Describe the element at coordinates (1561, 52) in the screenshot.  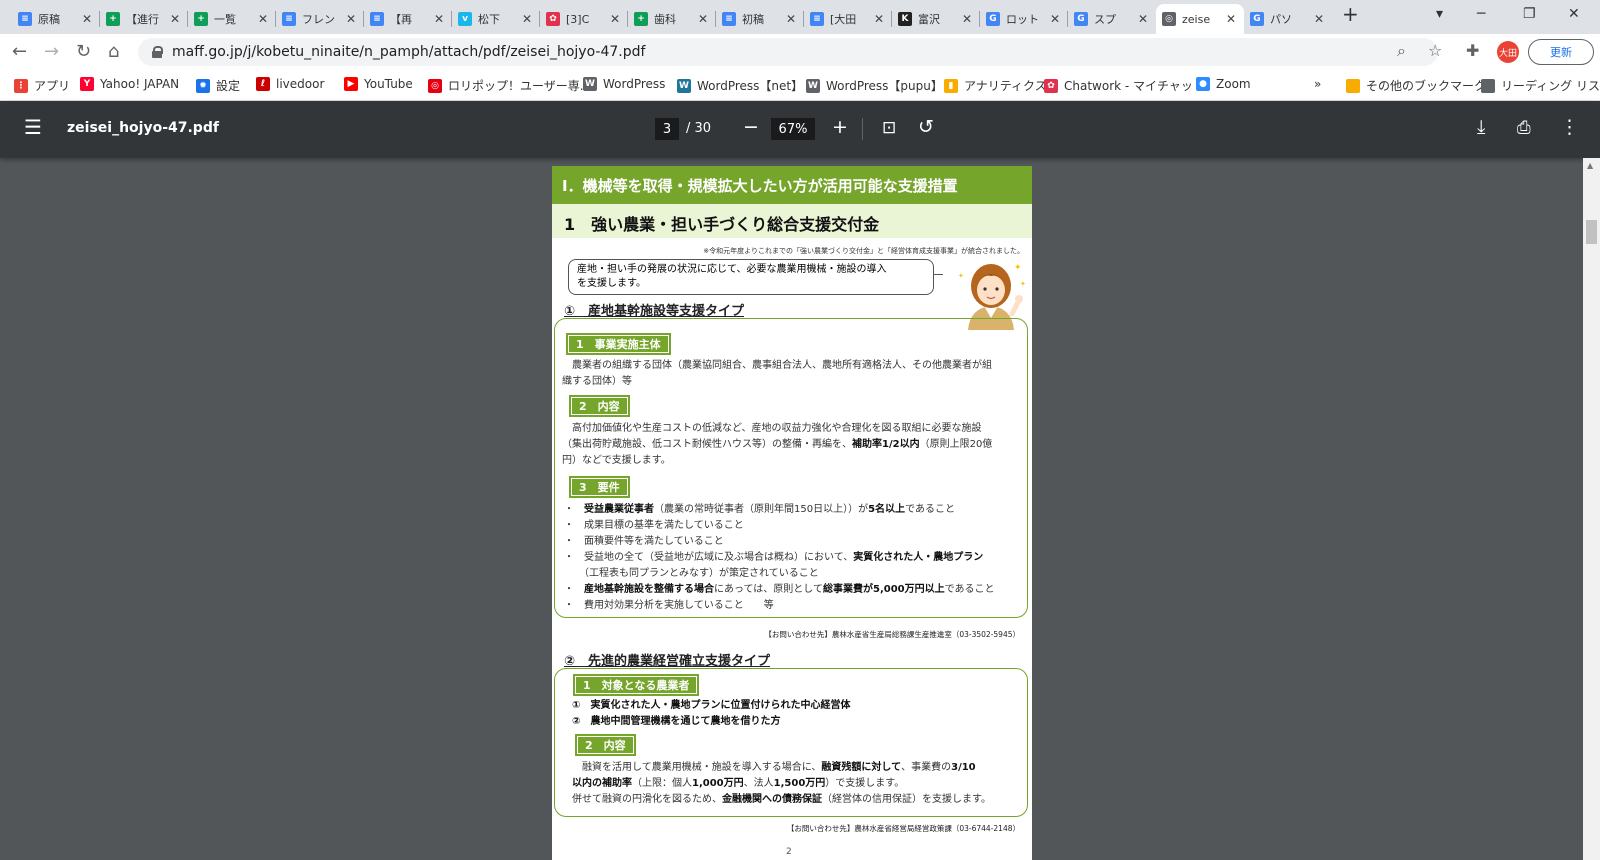
I see `update-button: 更新` at that location.